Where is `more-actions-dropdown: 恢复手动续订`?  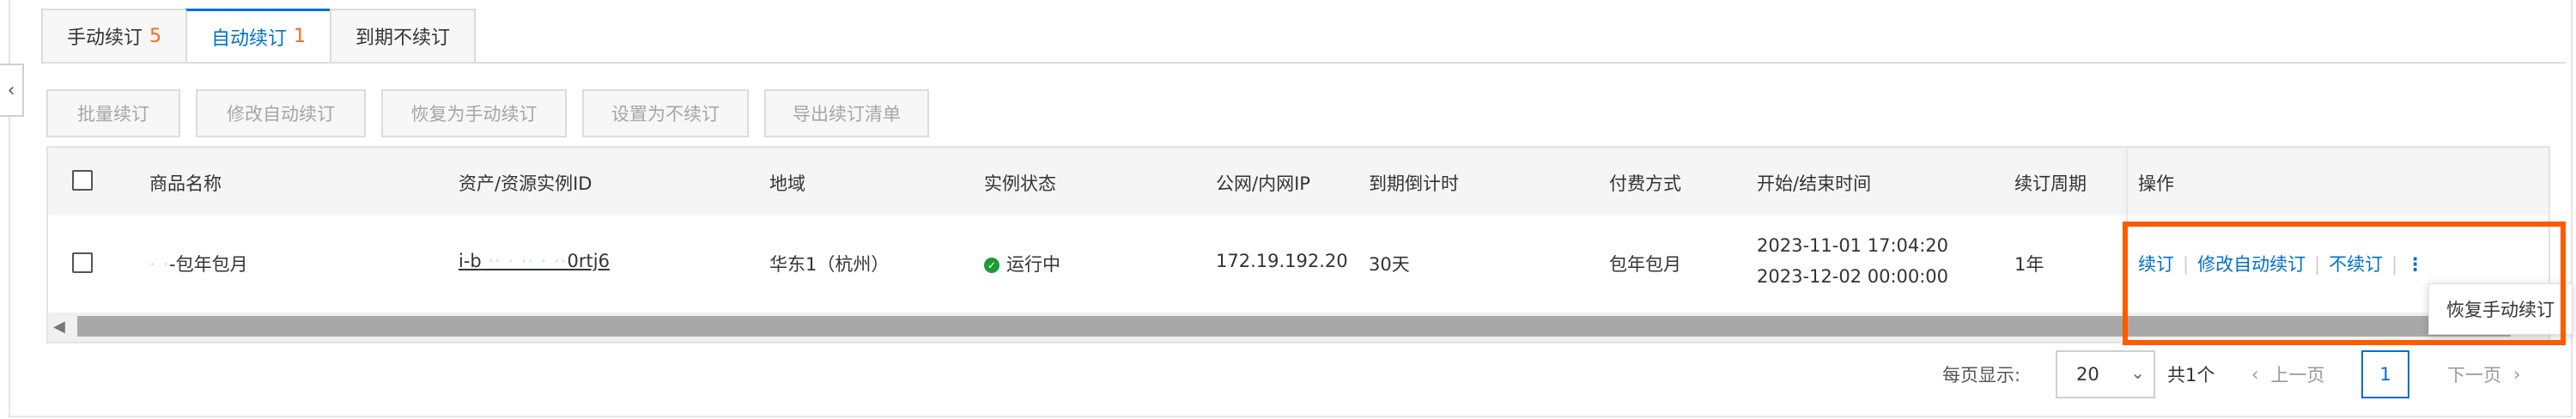
more-actions-dropdown: 恢复手动续订 is located at coordinates (2500, 309).